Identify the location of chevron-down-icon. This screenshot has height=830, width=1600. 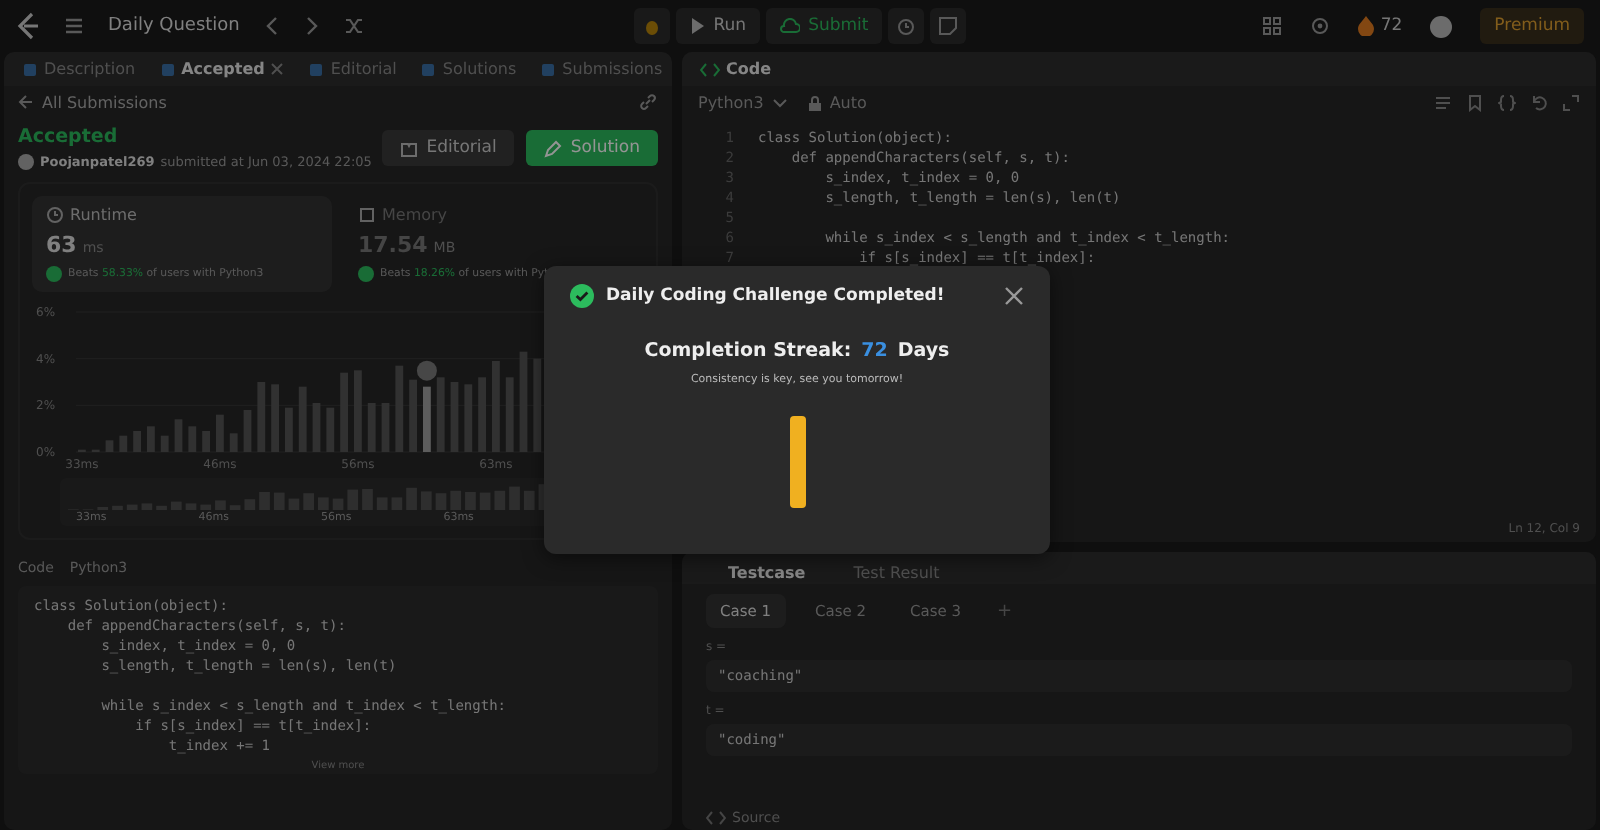
(779, 103).